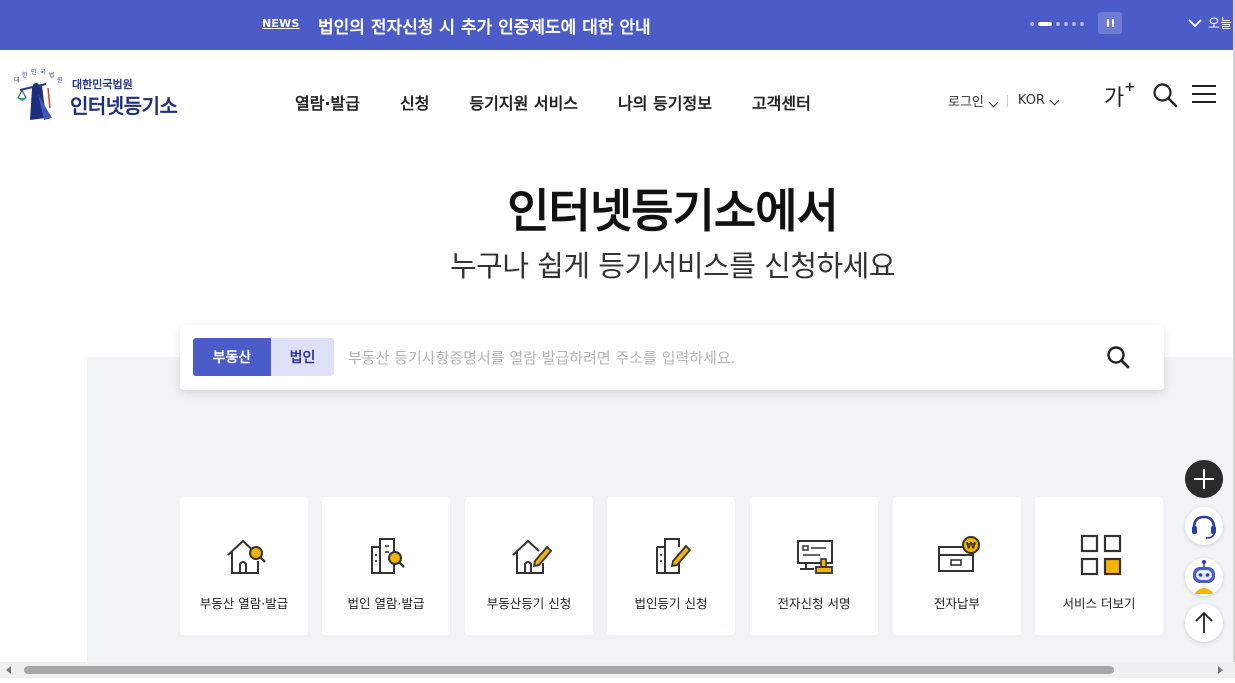 The height and width of the screenshot is (683, 1235). What do you see at coordinates (281, 23) in the screenshot?
I see `news-tag: NEWS` at bounding box center [281, 23].